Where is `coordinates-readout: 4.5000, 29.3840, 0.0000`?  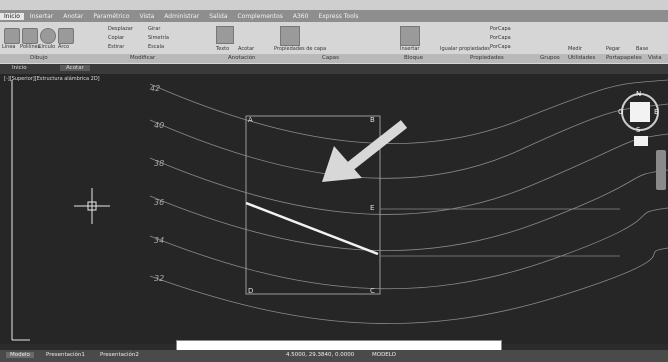 coordinates-readout: 4.5000, 29.3840, 0.0000 is located at coordinates (320, 355).